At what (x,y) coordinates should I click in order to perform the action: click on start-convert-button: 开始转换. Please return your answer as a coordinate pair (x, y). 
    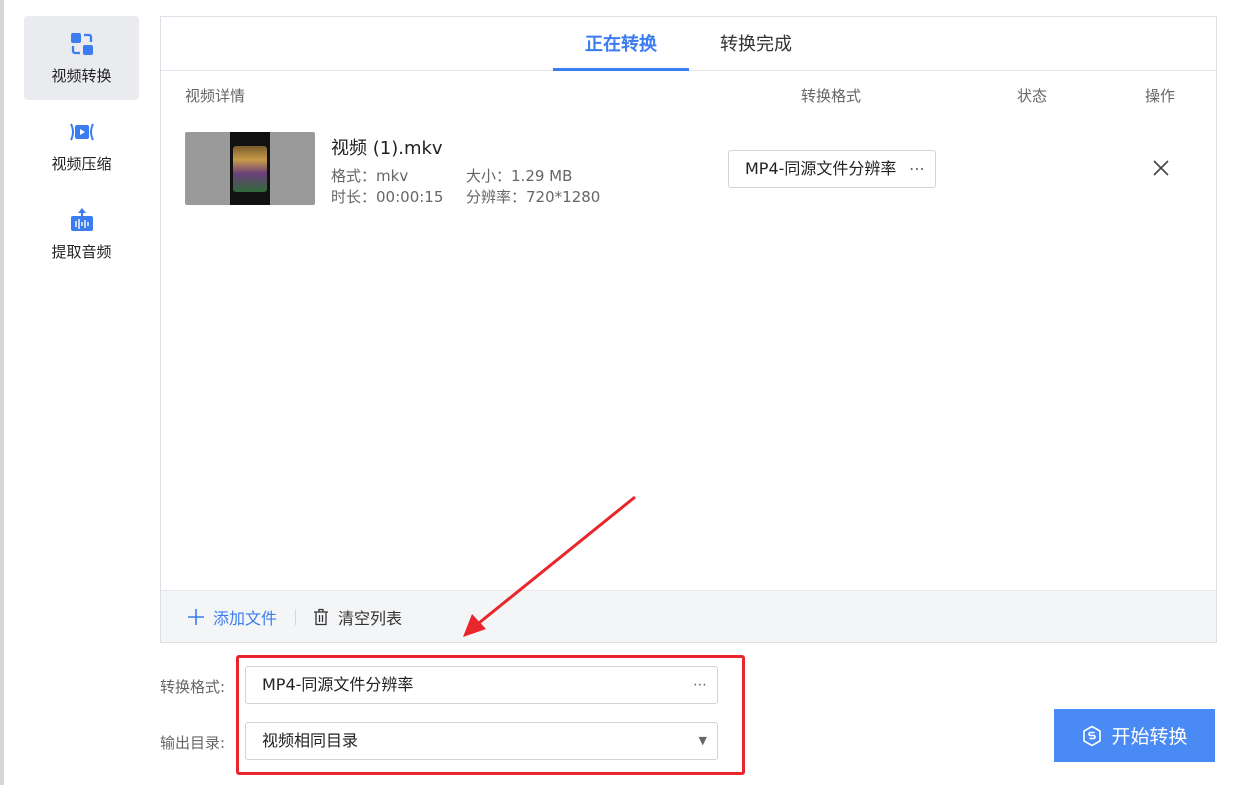
    Looking at the image, I should click on (1134, 735).